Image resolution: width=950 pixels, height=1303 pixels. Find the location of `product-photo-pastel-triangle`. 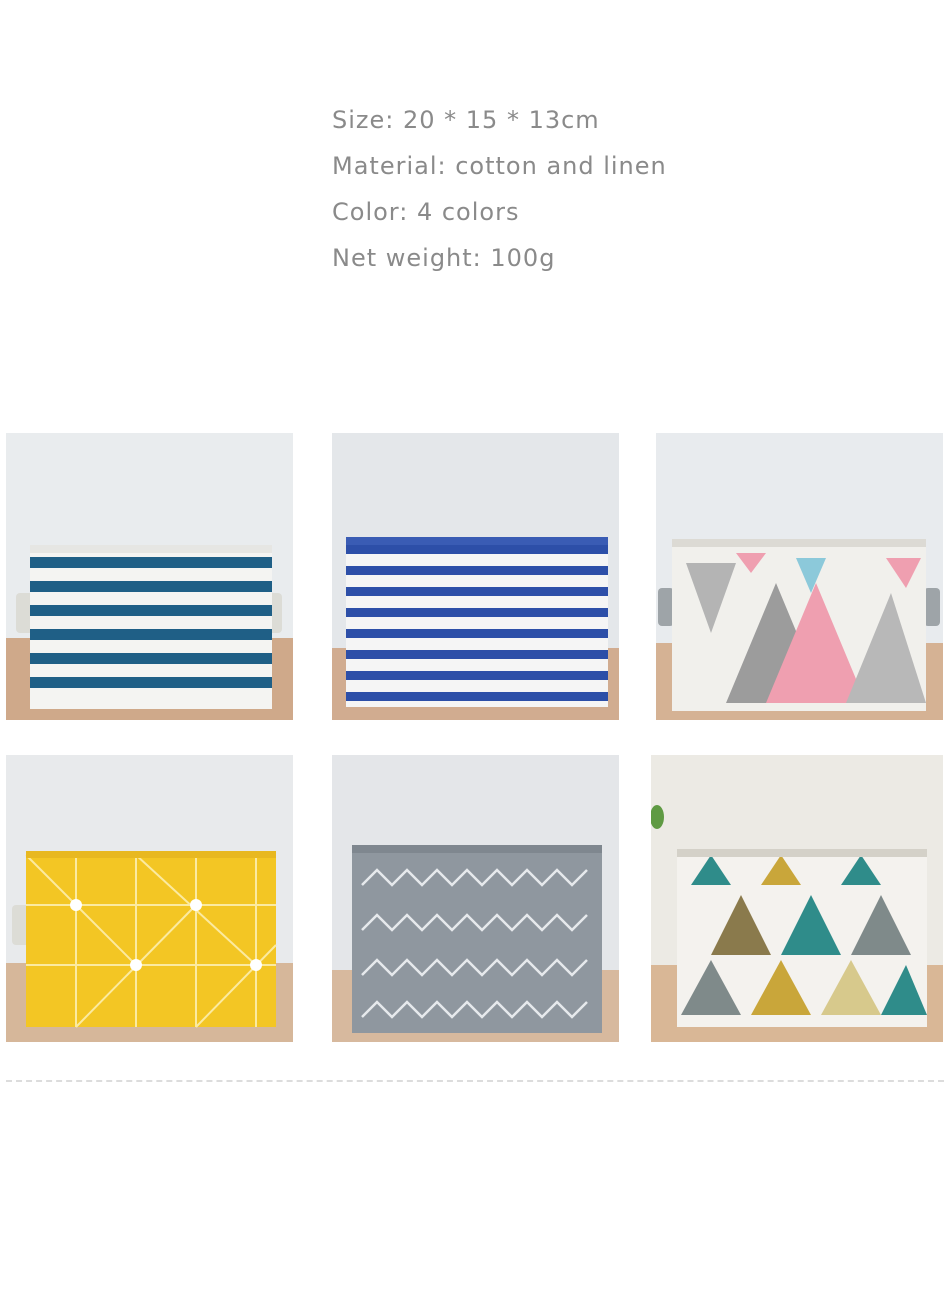

product-photo-pastel-triangle is located at coordinates (799, 576).